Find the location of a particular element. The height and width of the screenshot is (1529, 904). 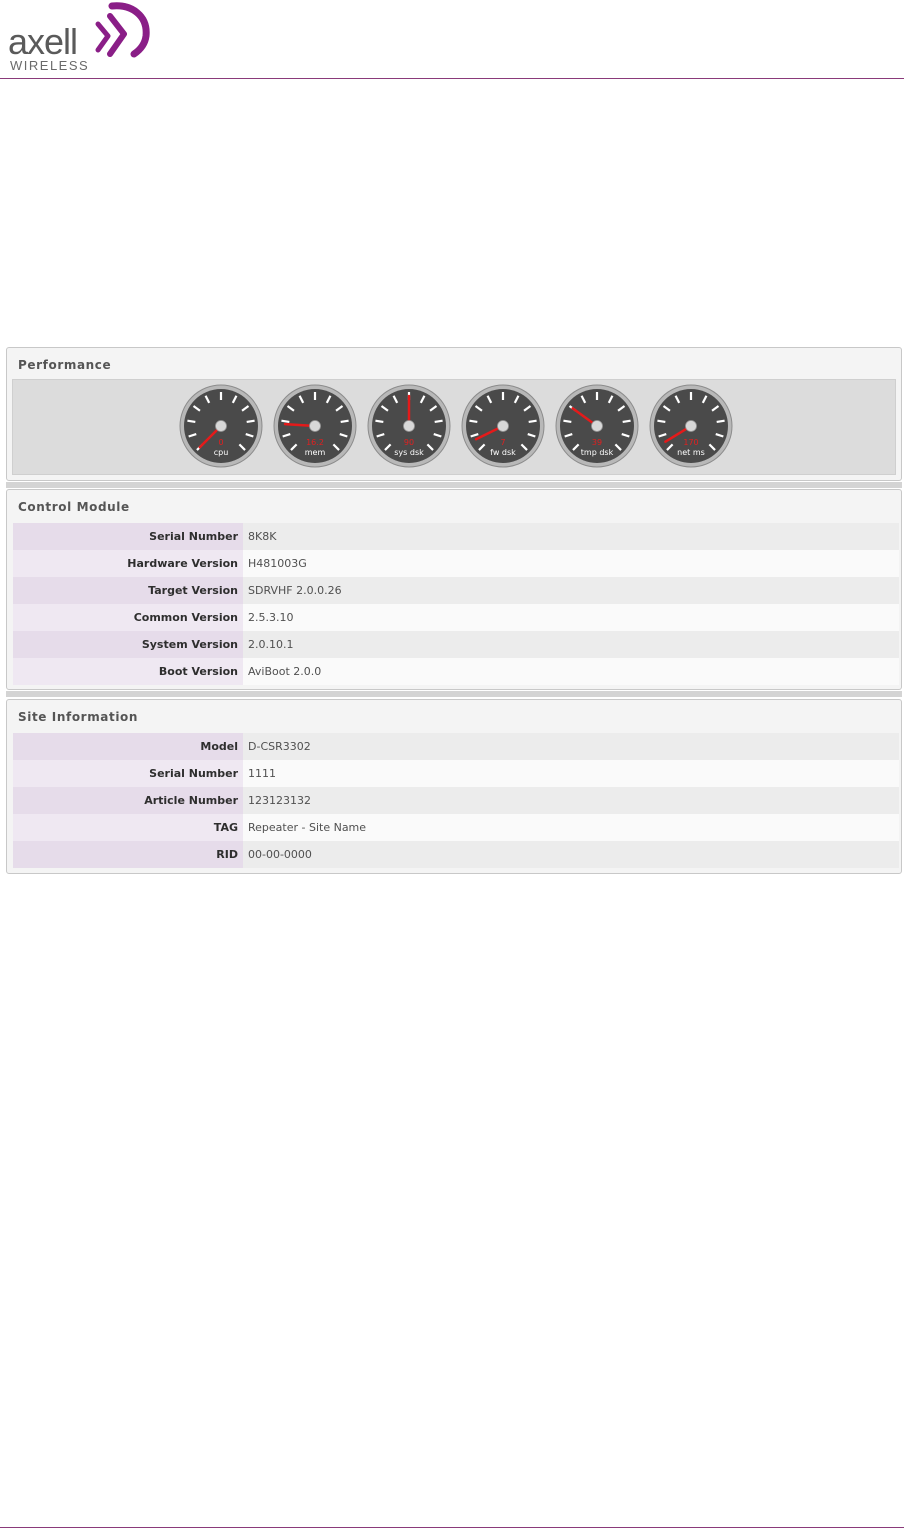

gauge-cpu: 0cpu is located at coordinates (221, 426).